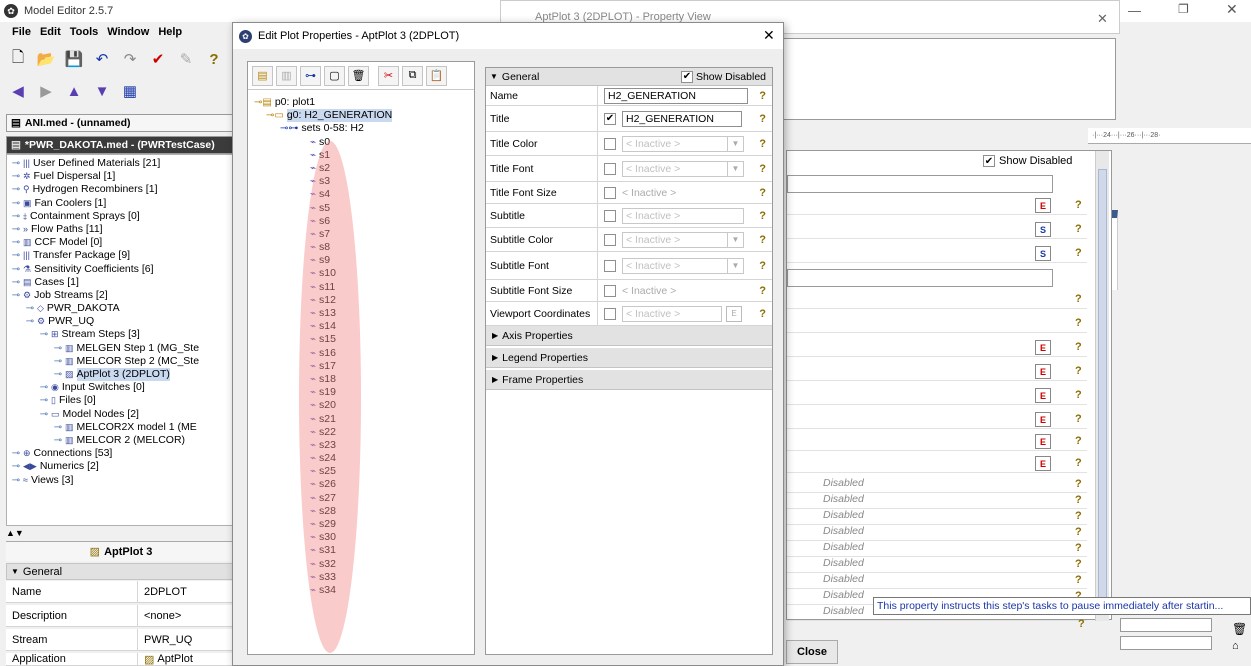 Image resolution: width=1251 pixels, height=666 pixels. I want to click on plot-tree-item: ⌁ s13, so click(361, 313).